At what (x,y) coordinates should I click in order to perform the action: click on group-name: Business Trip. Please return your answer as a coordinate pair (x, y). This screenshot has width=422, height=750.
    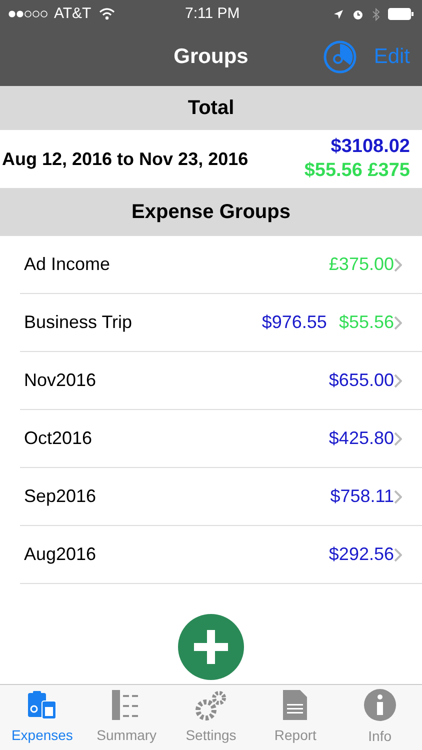
    Looking at the image, I should click on (76, 322).